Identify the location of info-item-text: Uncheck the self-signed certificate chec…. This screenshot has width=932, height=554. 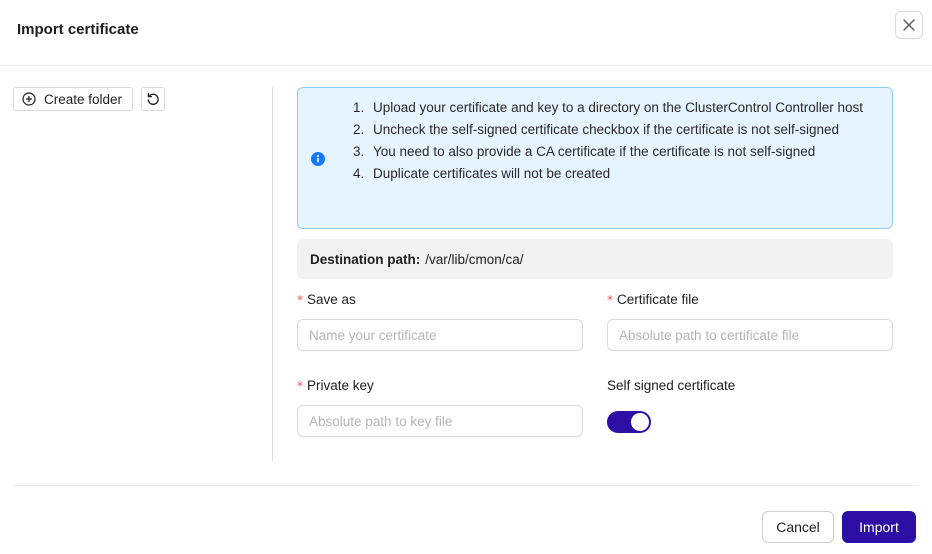
(606, 129).